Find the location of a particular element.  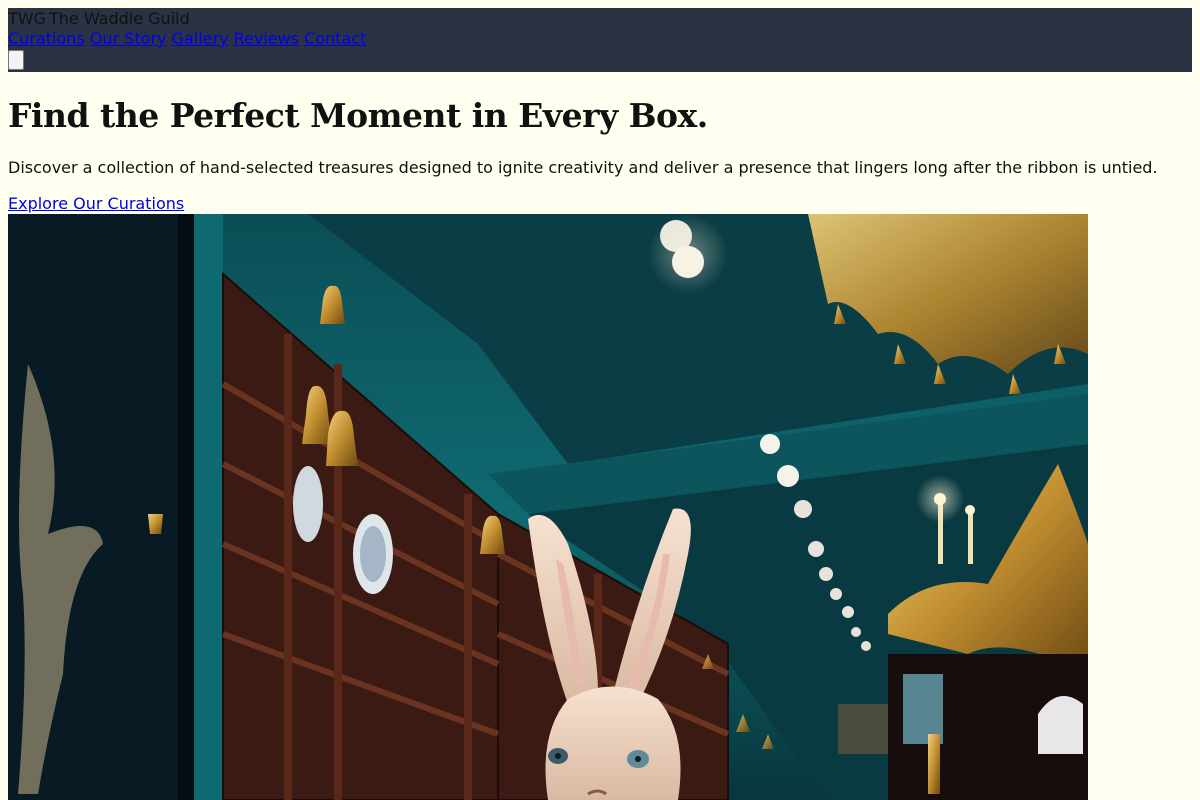

brand: TWG The Waddle Guild is located at coordinates (99, 19).